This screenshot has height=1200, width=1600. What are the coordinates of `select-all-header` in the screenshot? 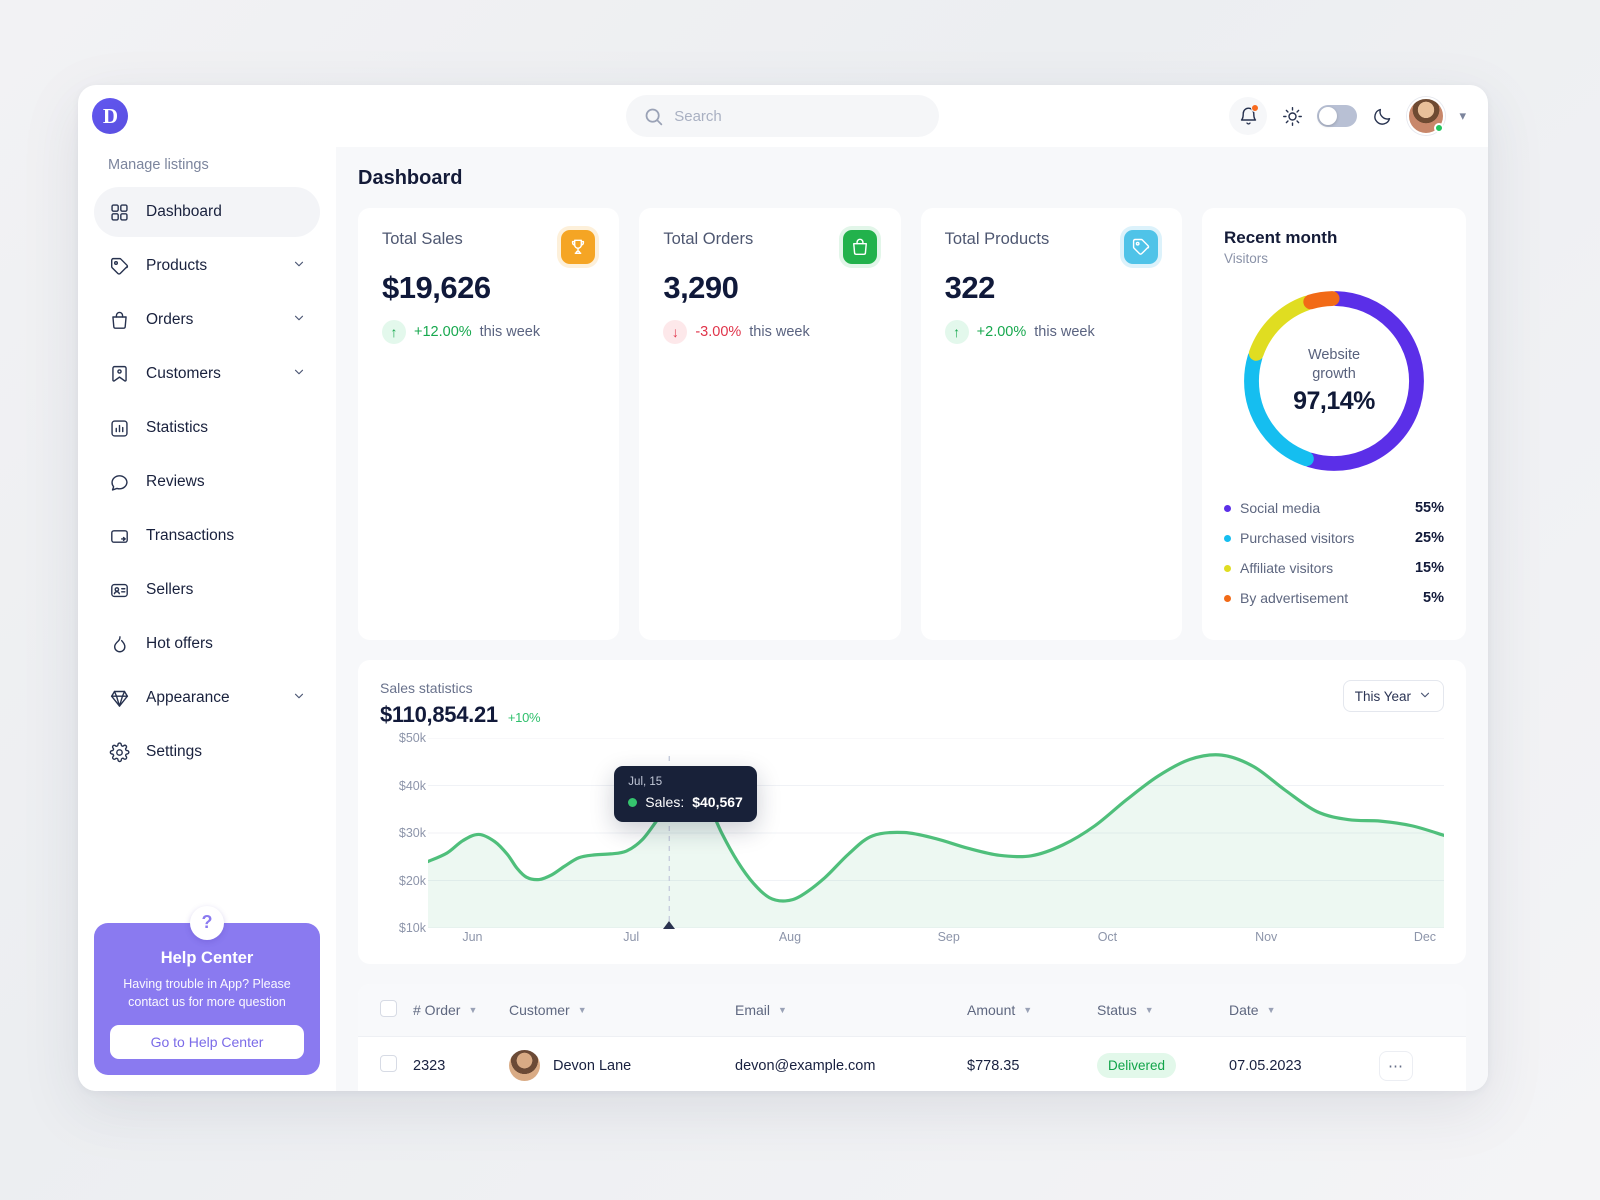 It's located at (381, 1010).